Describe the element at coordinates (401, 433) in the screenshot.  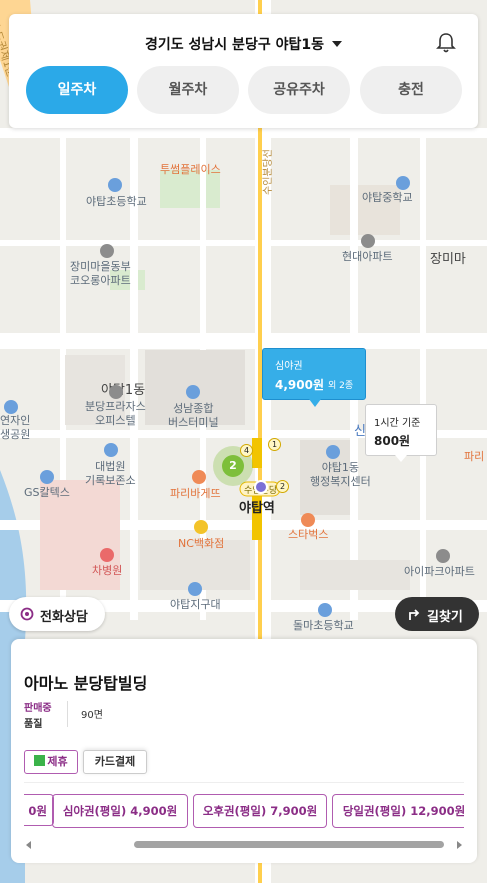
I see `parking-price-marker: 1시간 기준 800원` at that location.